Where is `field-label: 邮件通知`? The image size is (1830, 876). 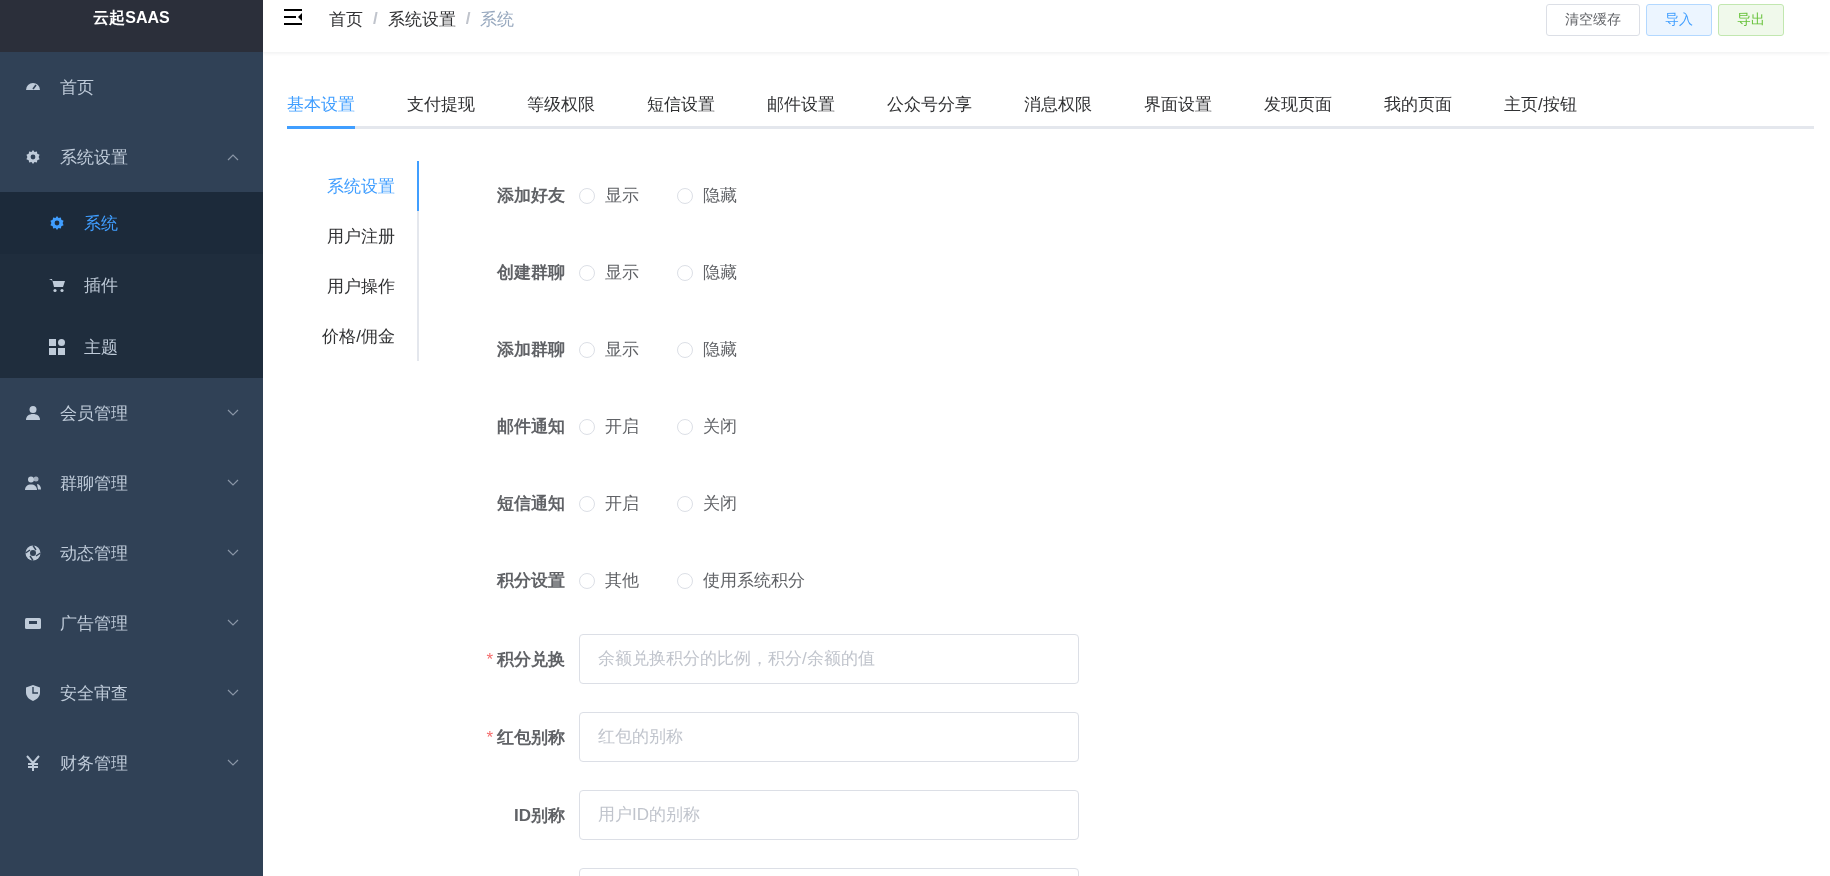 field-label: 邮件通知 is located at coordinates (531, 427).